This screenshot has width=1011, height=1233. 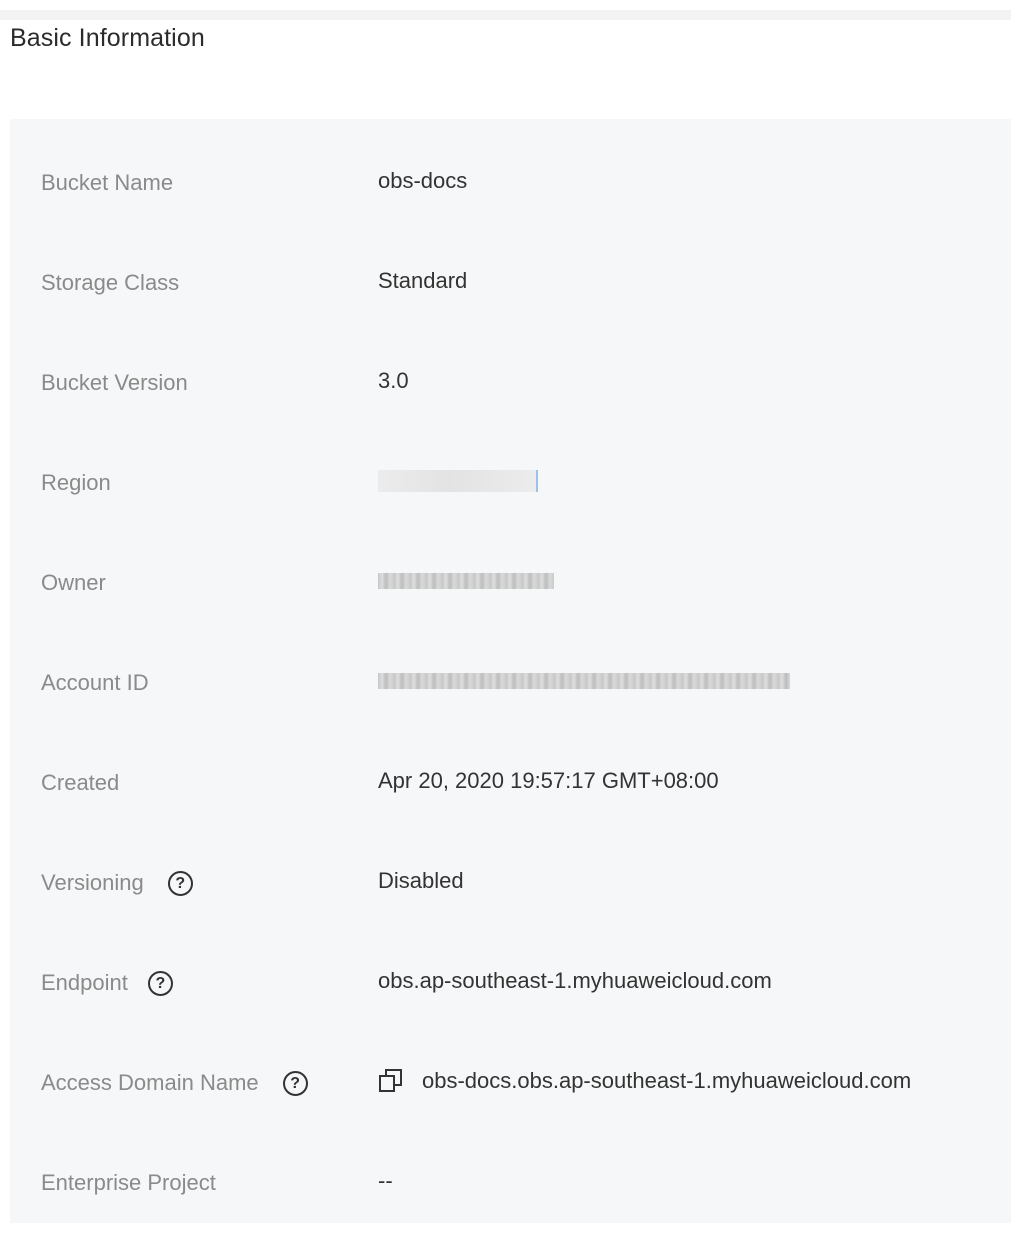 I want to click on account-id-masked-value, so click(x=584, y=681).